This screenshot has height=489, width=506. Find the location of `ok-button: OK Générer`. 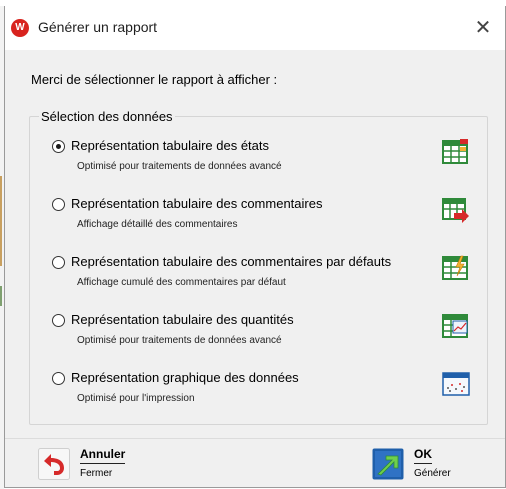

ok-button: OK Générer is located at coordinates (427, 465).